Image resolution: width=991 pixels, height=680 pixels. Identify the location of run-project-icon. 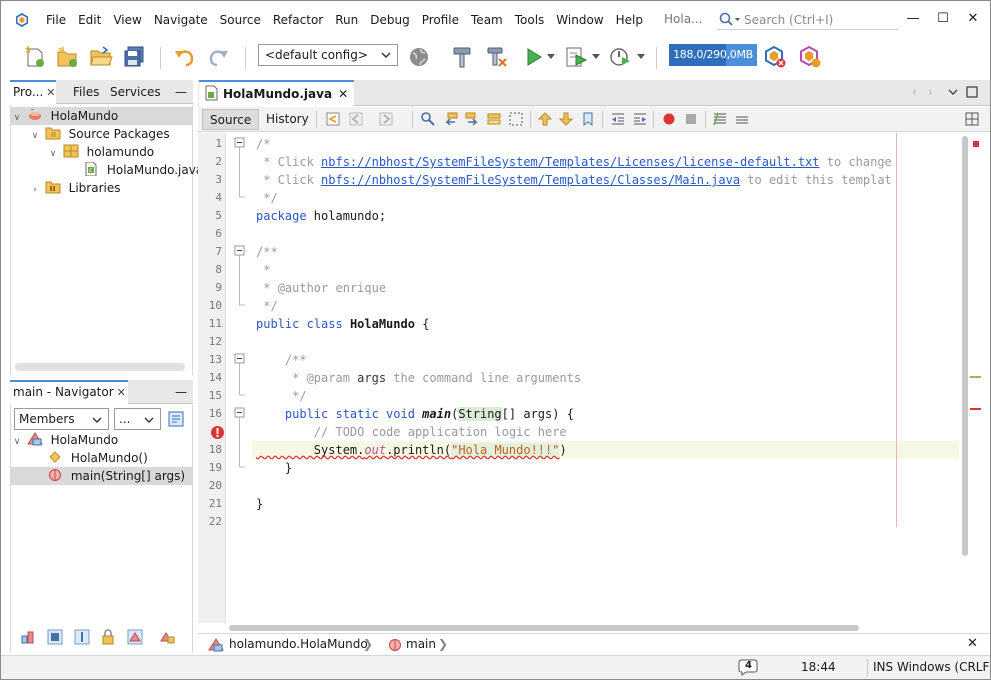
(534, 57).